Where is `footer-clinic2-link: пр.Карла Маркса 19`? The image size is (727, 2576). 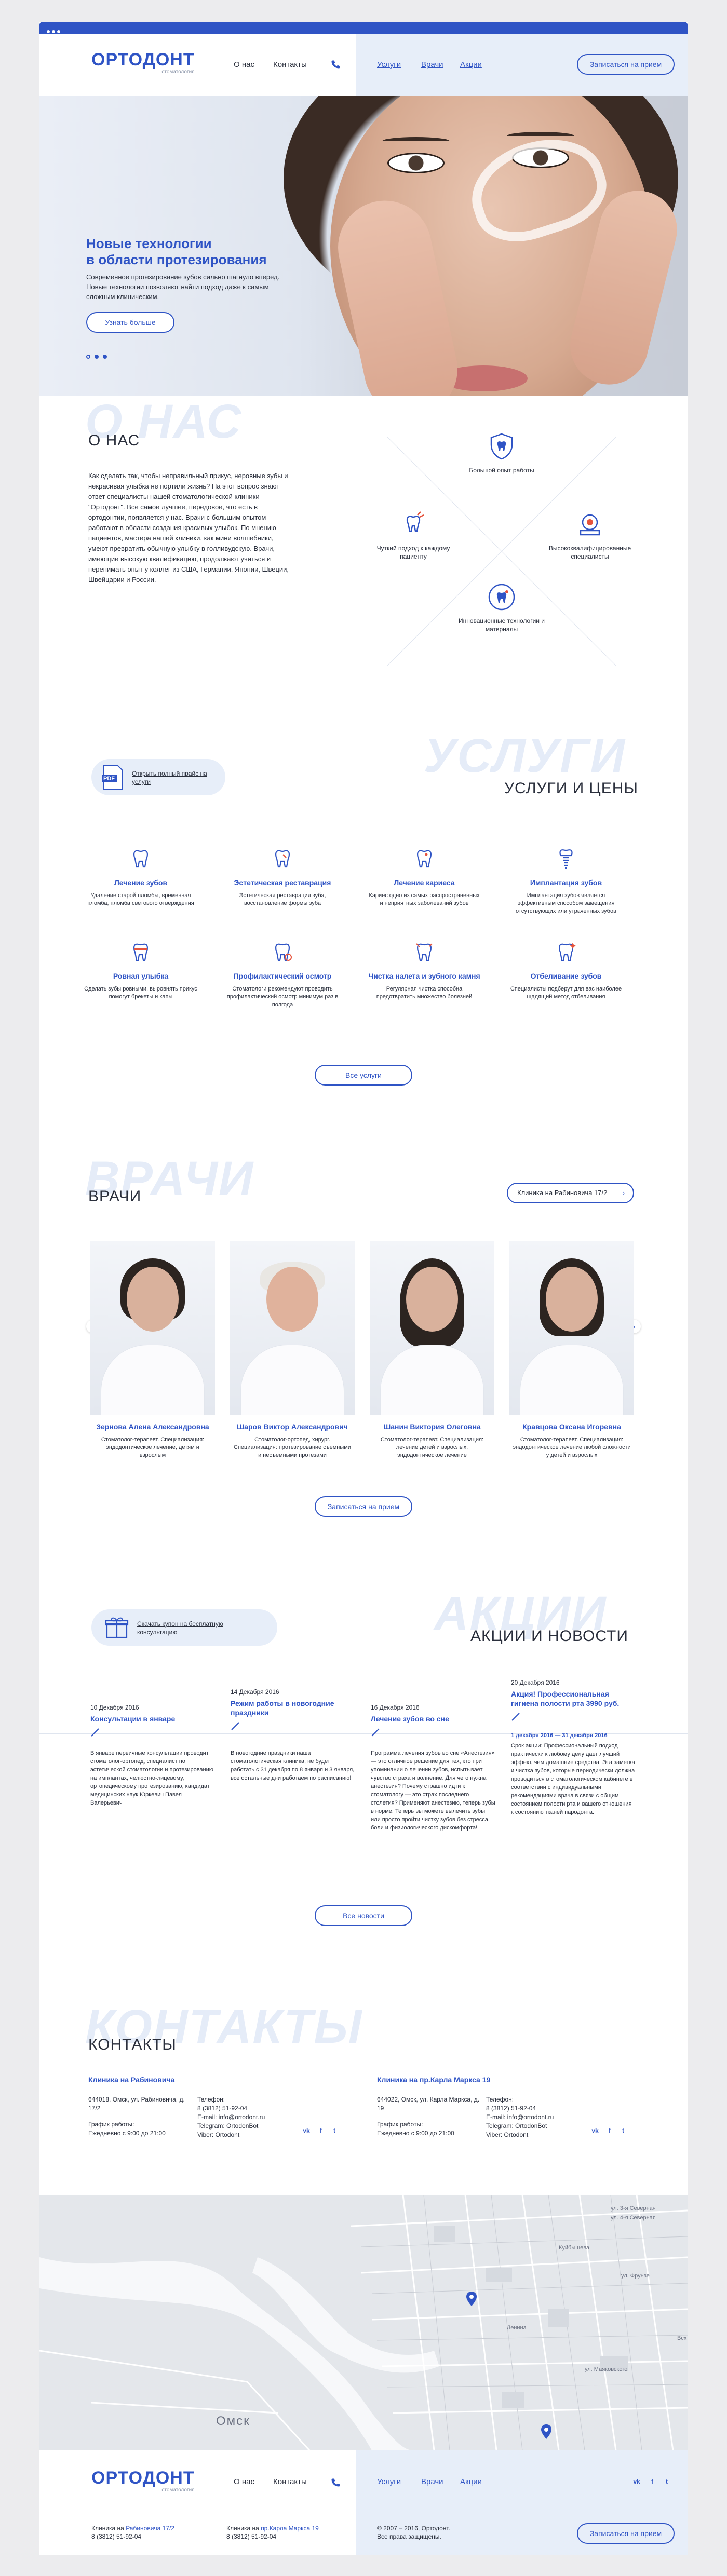 footer-clinic2-link: пр.Карла Маркса 19 is located at coordinates (290, 2528).